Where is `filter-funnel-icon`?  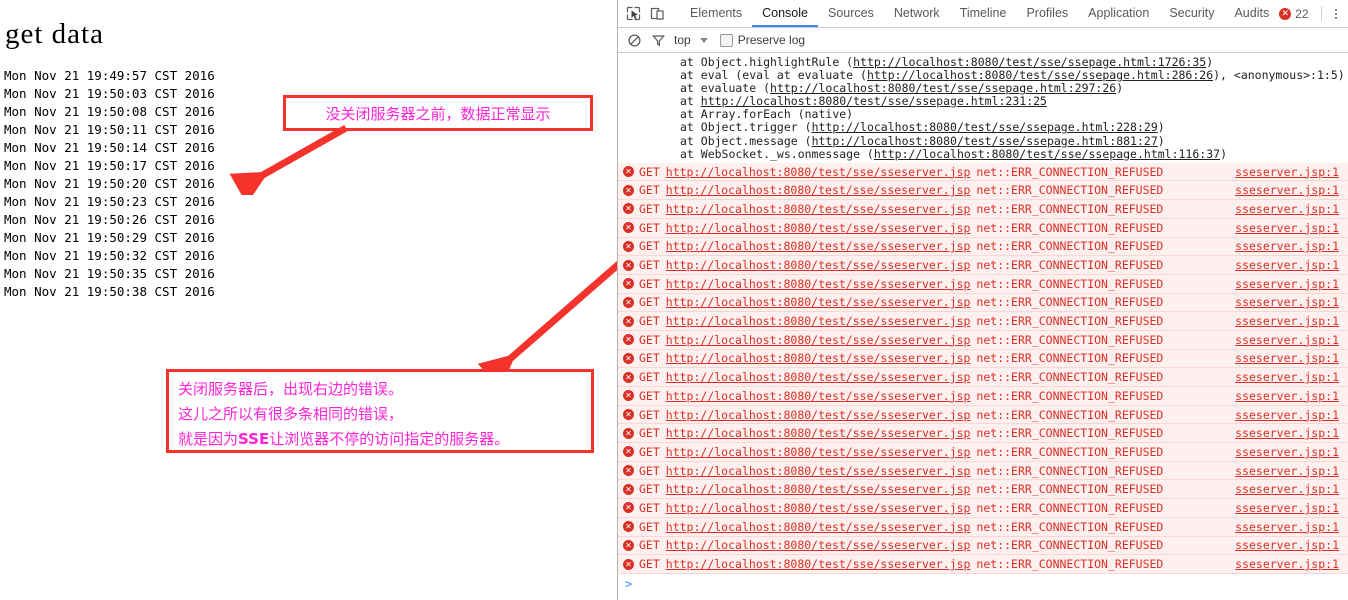
filter-funnel-icon is located at coordinates (658, 40).